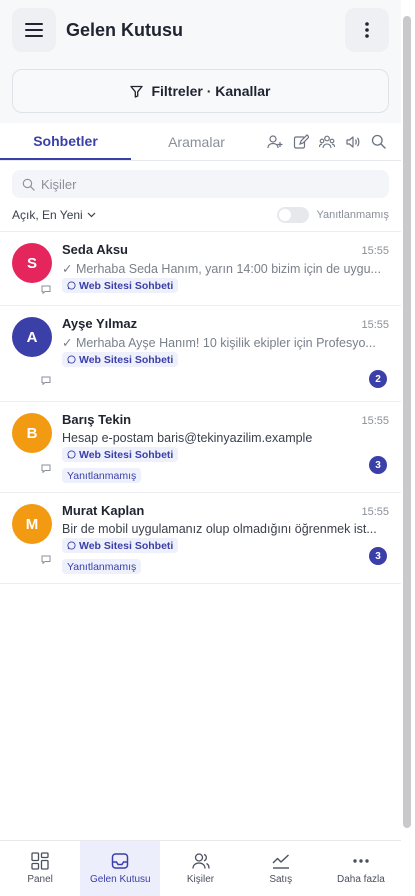 The height and width of the screenshot is (896, 415). I want to click on compose-icon, so click(300, 141).